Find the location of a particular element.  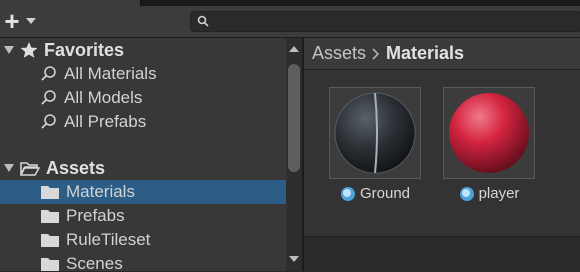

asset-label: player is located at coordinates (489, 193).